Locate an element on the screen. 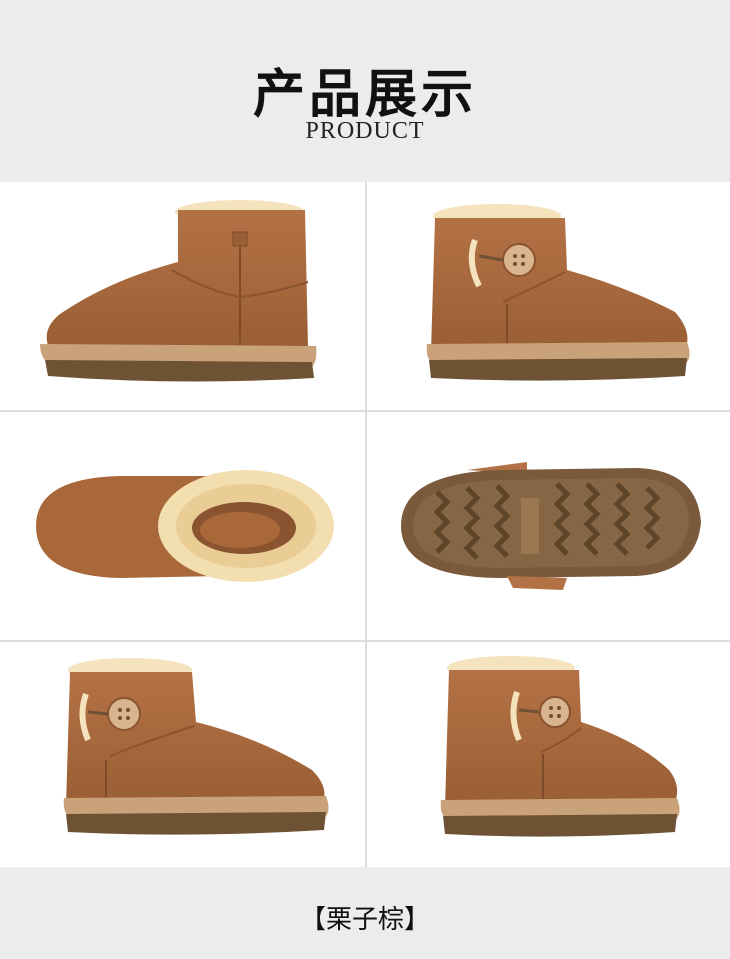 The image size is (730, 959). color-variant-label: 【栗子棕】 is located at coordinates (364, 920).